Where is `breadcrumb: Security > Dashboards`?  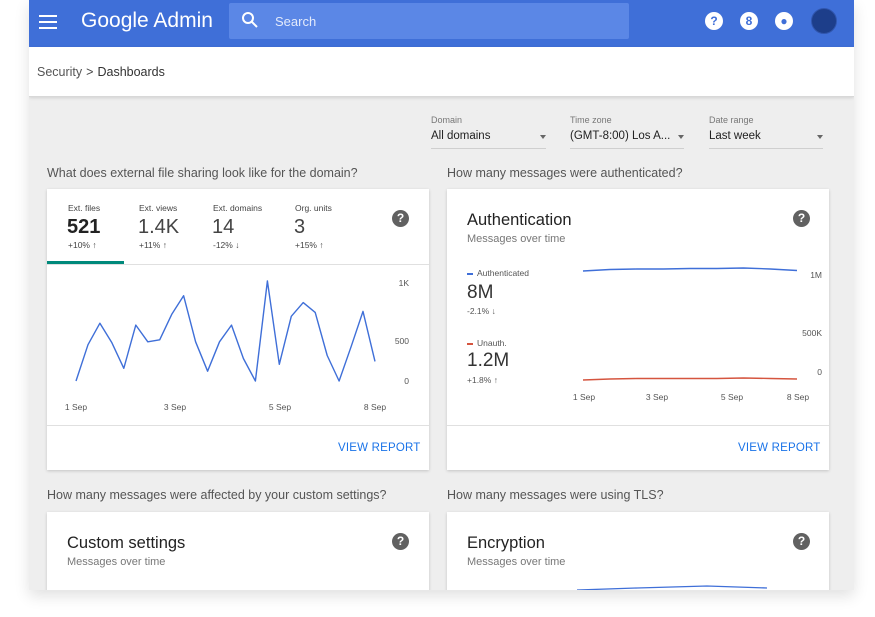 breadcrumb: Security > Dashboards is located at coordinates (101, 72).